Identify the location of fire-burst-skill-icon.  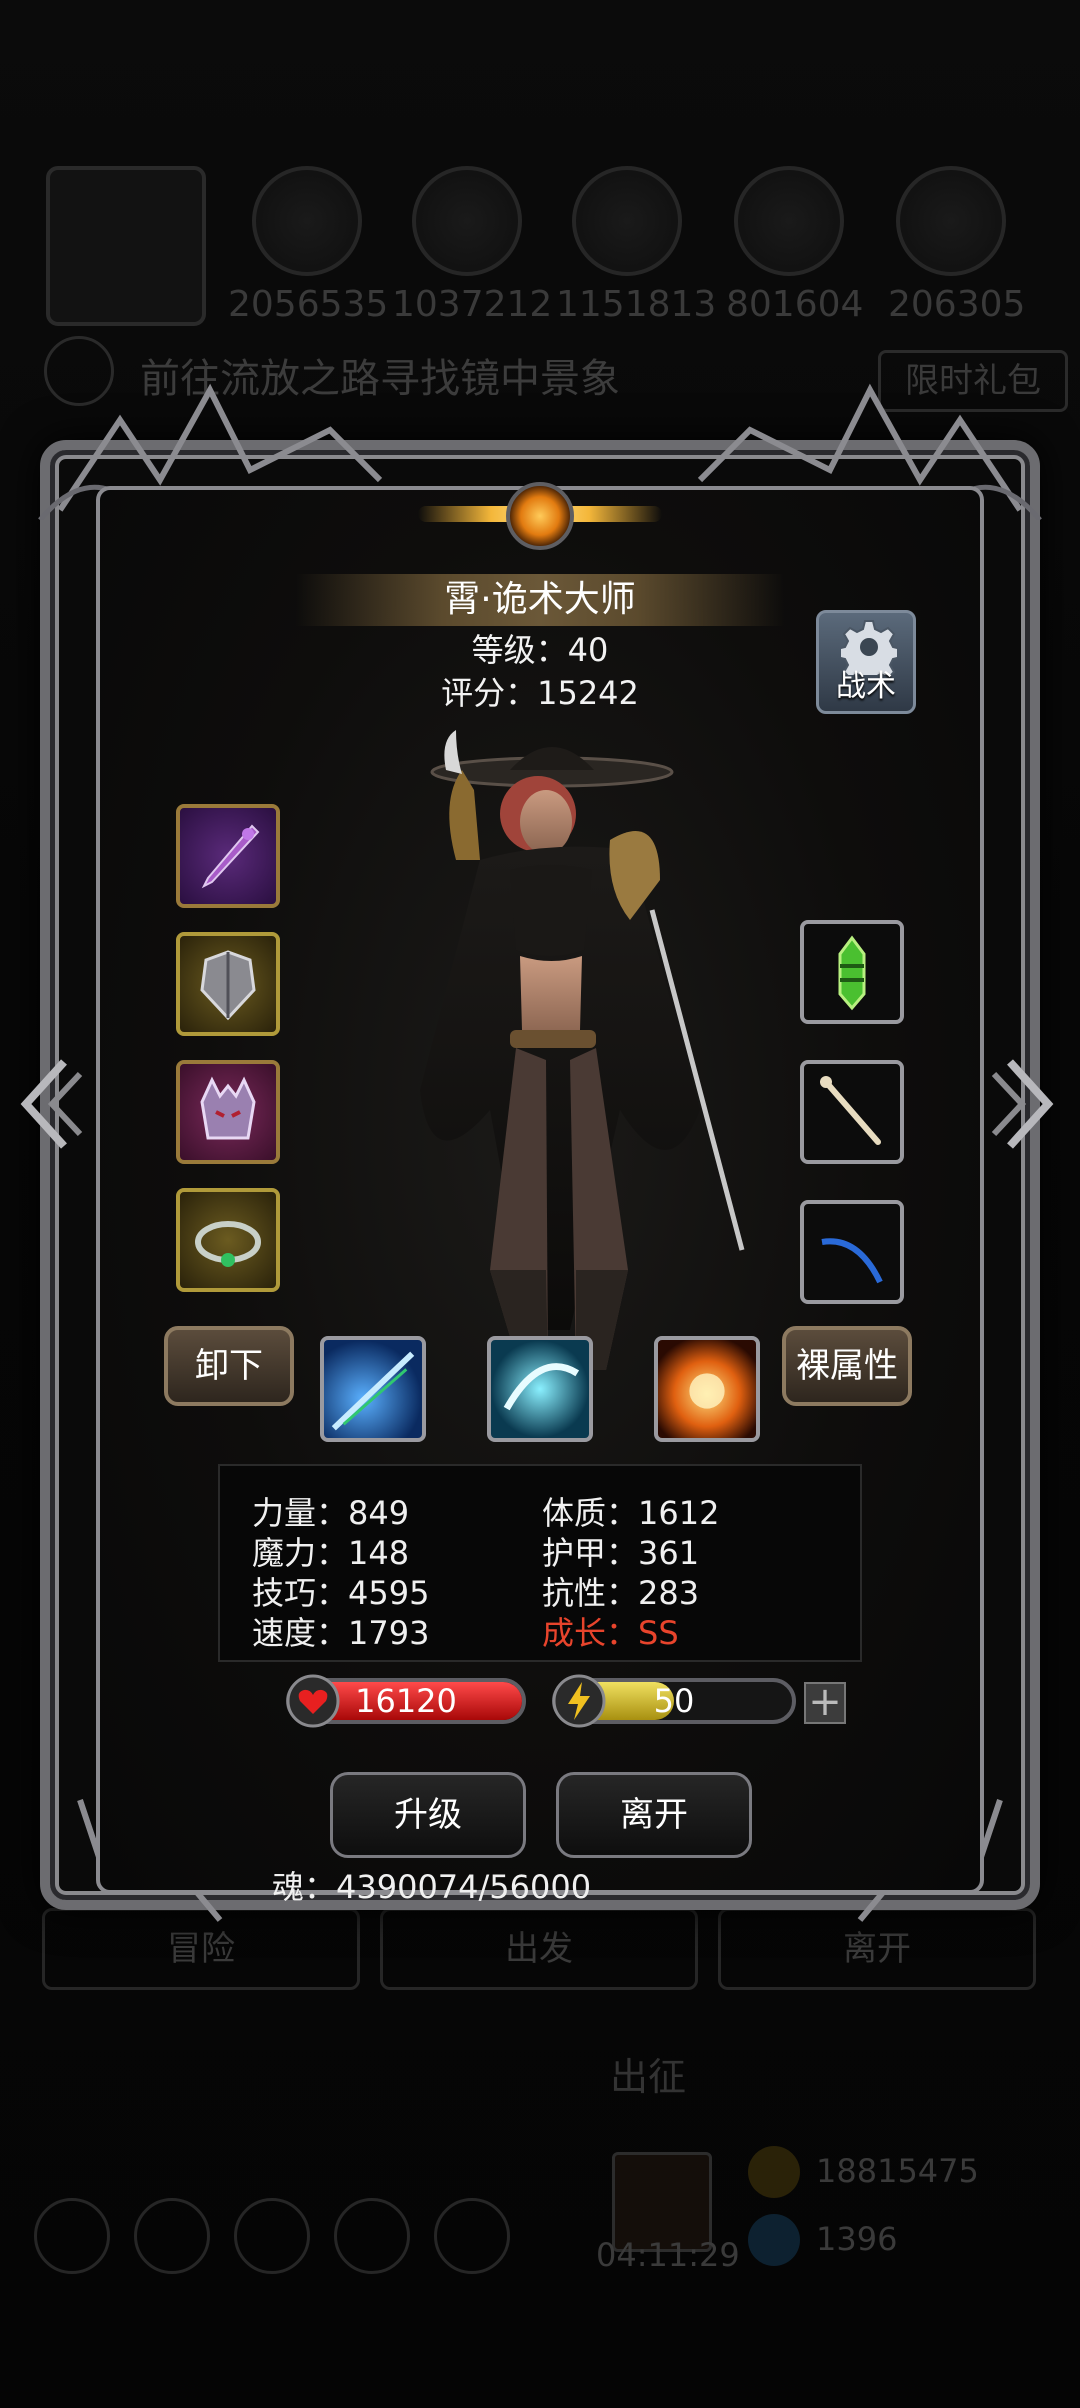
(707, 1391).